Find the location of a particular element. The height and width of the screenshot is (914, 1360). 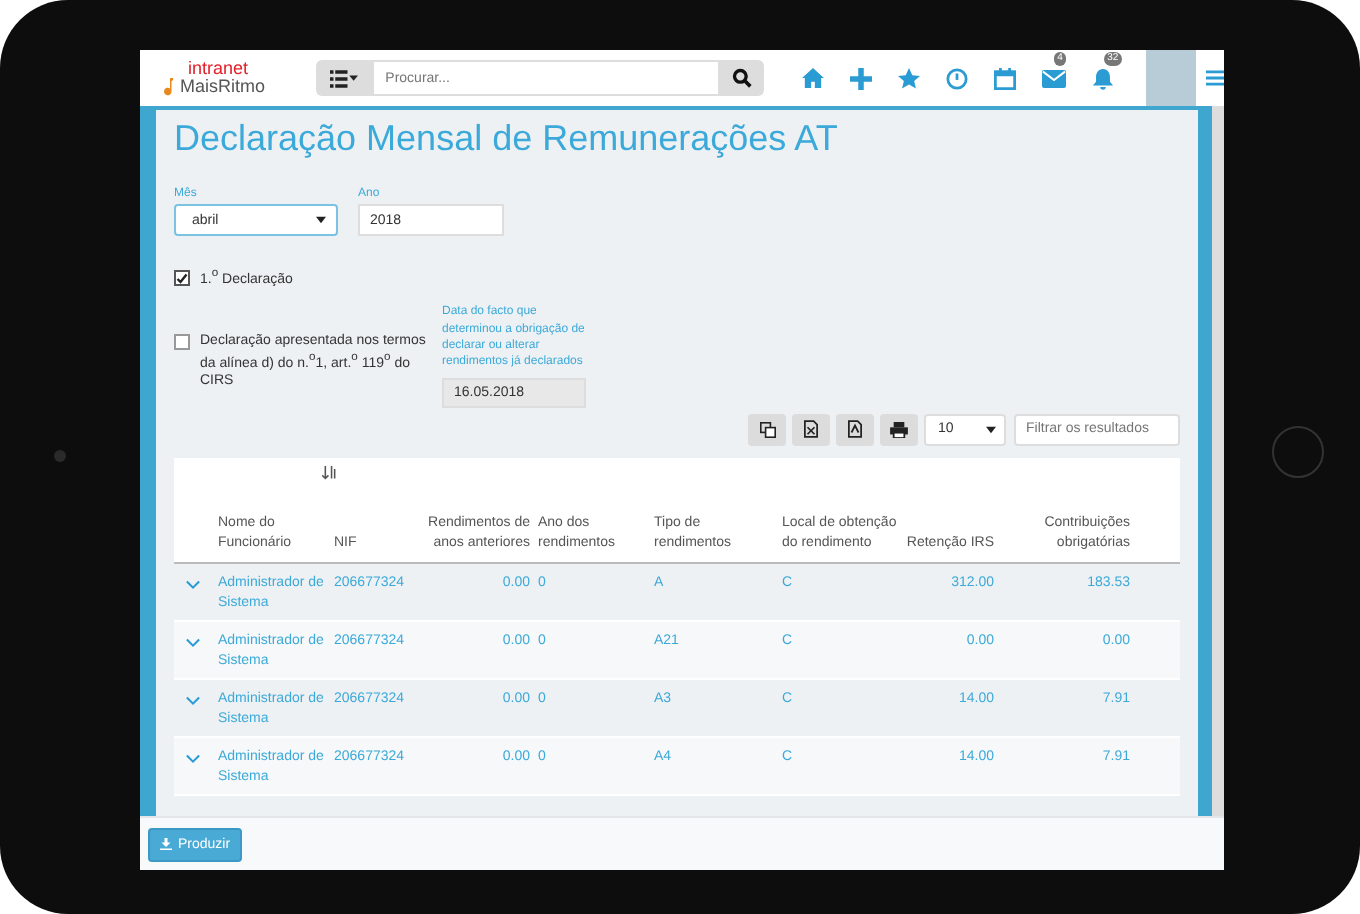

page-title: Declaração Mensal de Remunerações AT is located at coordinates (507, 139).